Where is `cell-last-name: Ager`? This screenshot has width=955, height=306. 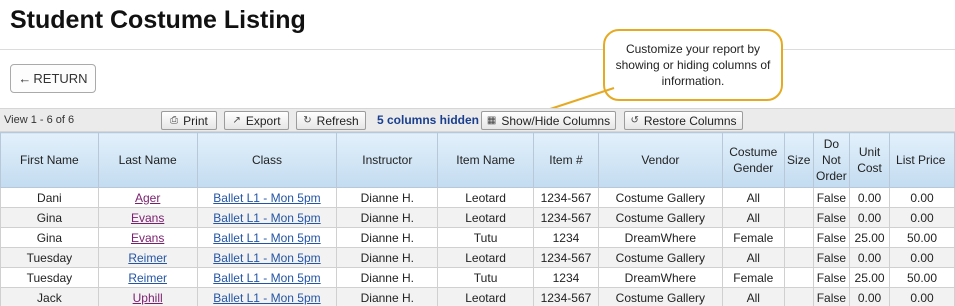
cell-last-name: Ager is located at coordinates (147, 197).